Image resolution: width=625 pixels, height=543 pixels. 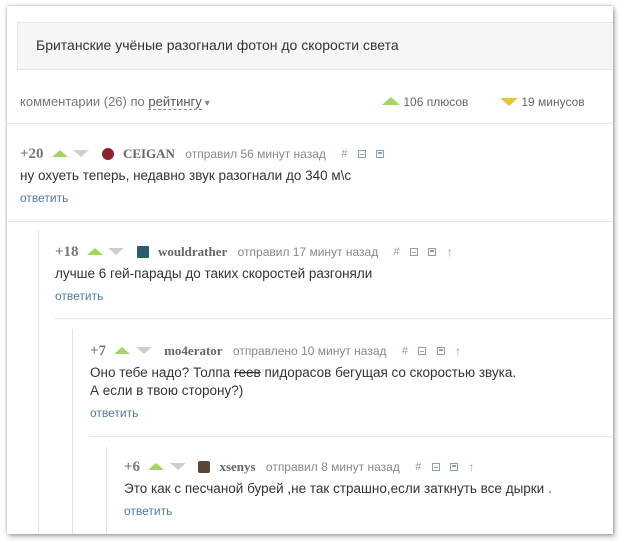 What do you see at coordinates (98, 350) in the screenshot?
I see `comment-rating: +7` at bounding box center [98, 350].